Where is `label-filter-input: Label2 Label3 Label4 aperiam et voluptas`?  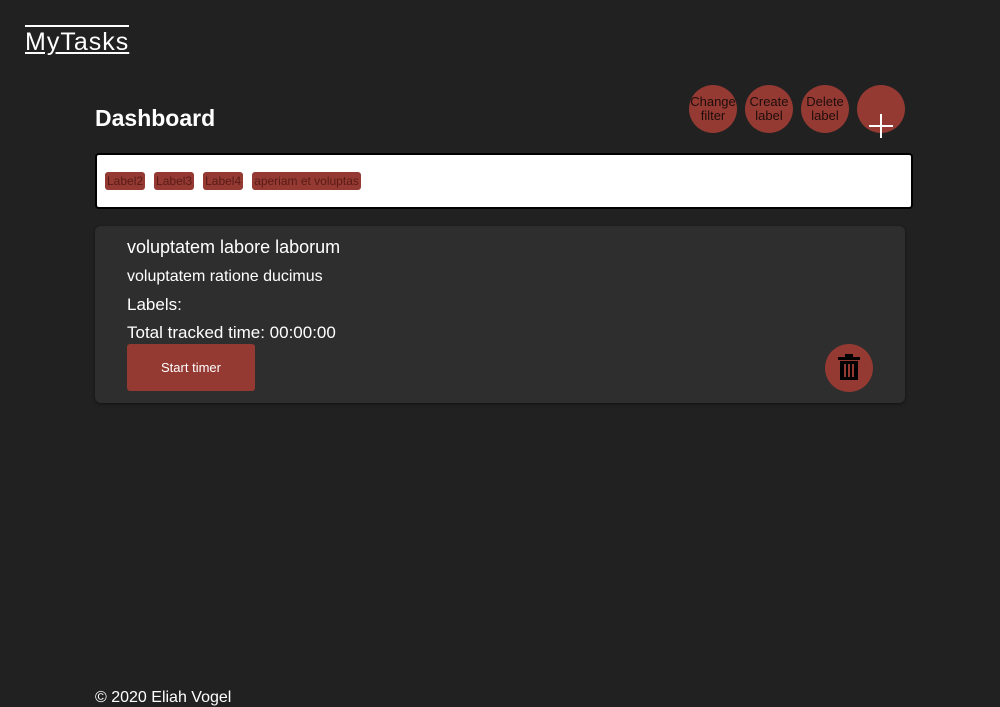
label-filter-input: Label2 Label3 Label4 aperiam et voluptas is located at coordinates (504, 181).